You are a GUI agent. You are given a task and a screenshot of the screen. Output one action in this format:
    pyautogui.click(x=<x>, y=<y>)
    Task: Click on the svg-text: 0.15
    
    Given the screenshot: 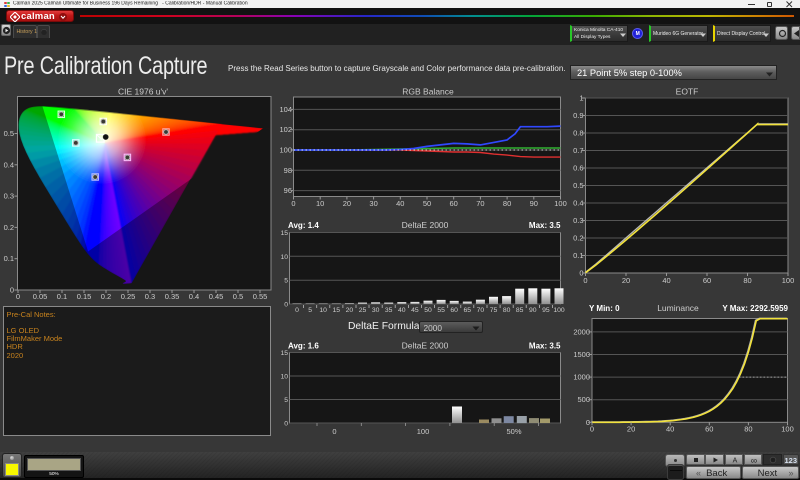 What is the action you would take?
    pyautogui.click(x=84, y=296)
    